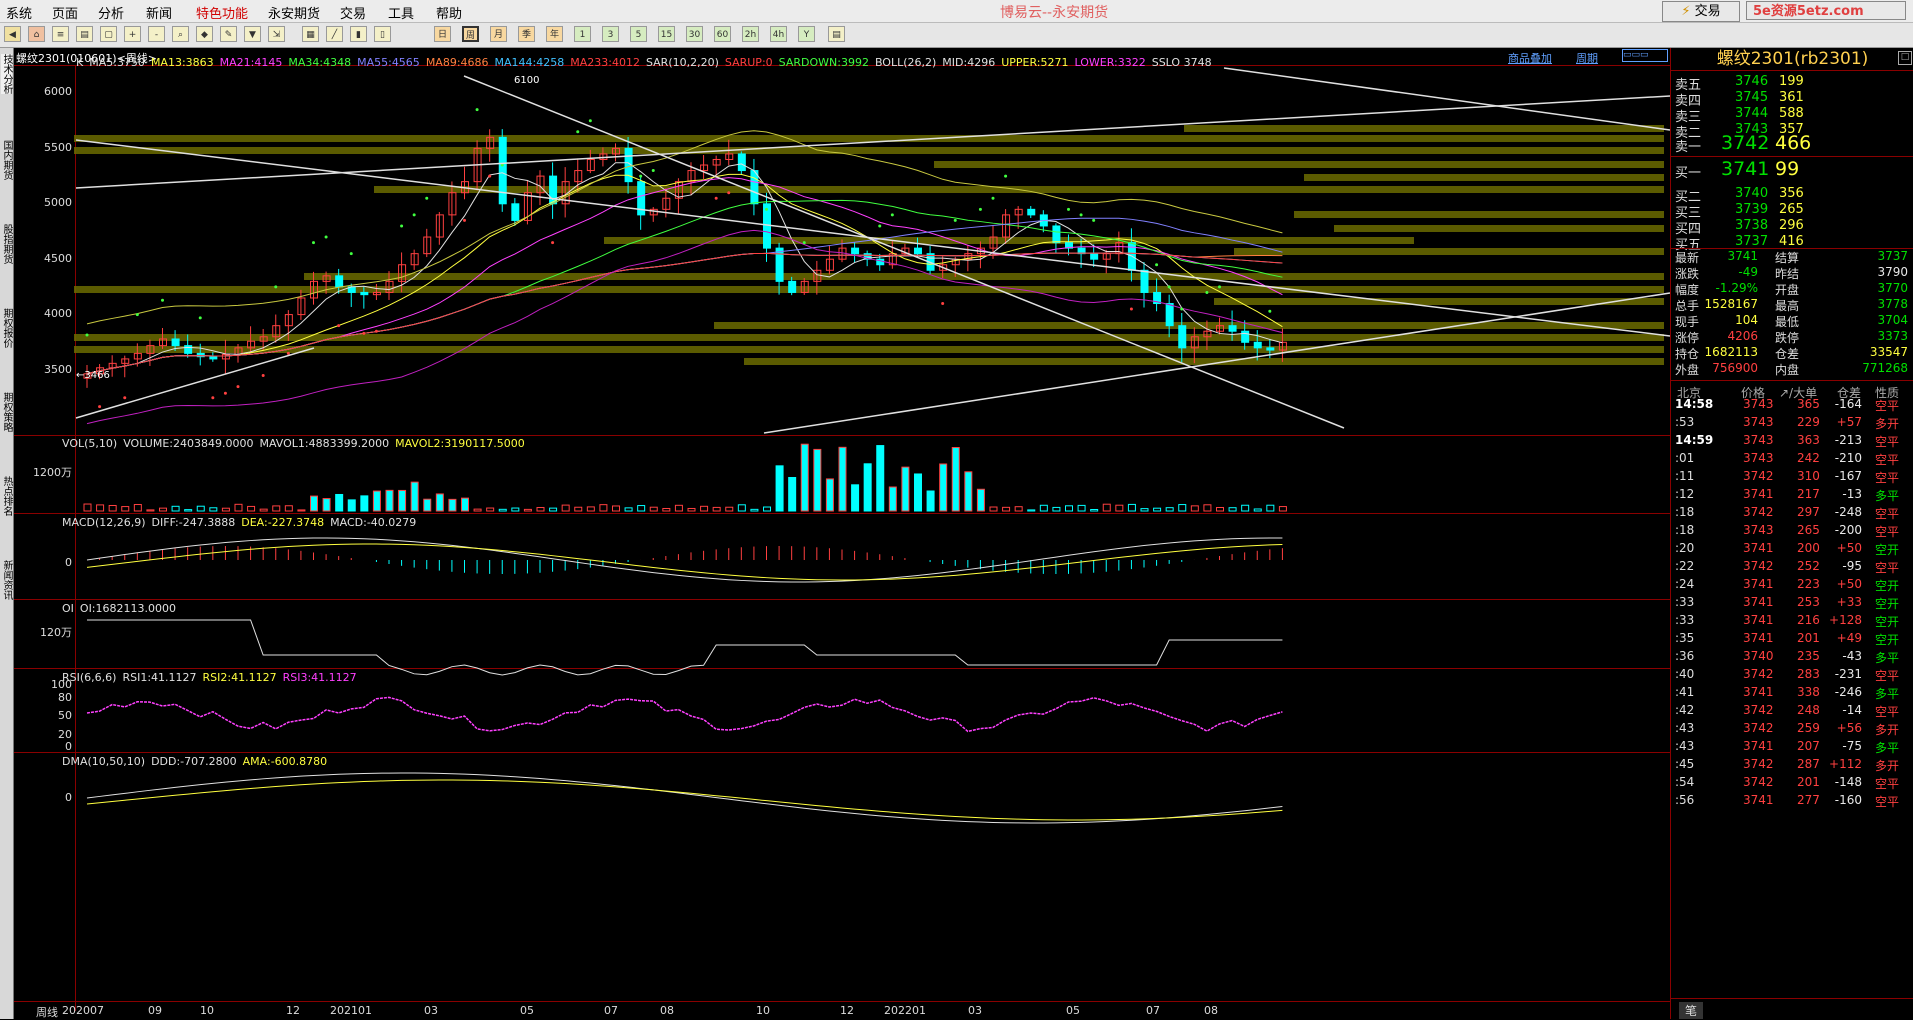 This screenshot has width=1913, height=1020. What do you see at coordinates (60, 34) in the screenshot?
I see `list-icon: ≡` at bounding box center [60, 34].